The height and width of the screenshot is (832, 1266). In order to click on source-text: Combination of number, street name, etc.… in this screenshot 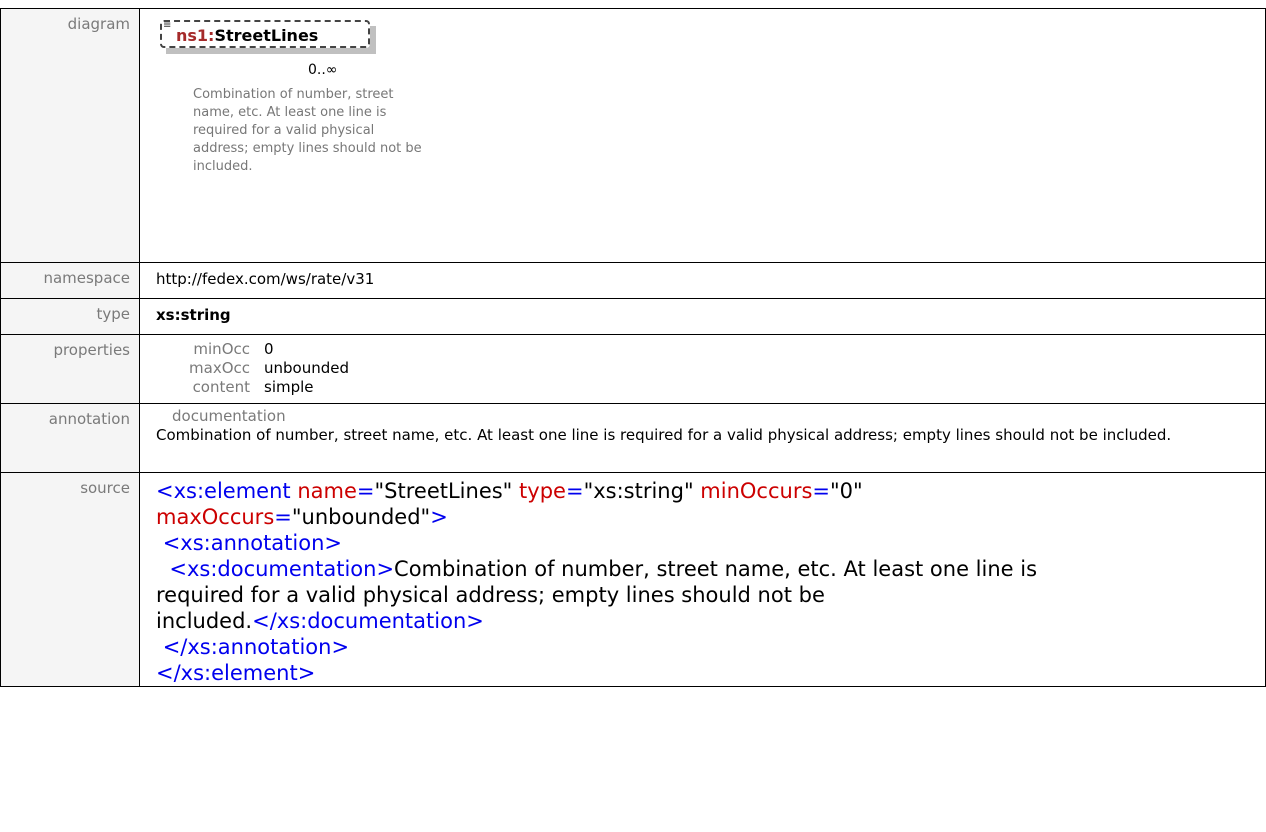, I will do `click(716, 569)`.